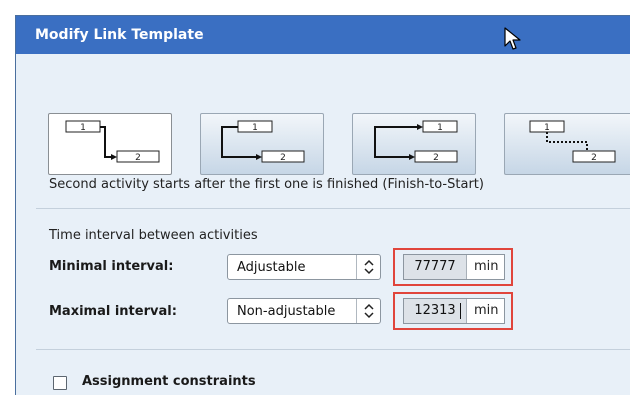 The width and height of the screenshot is (630, 395). I want to click on link-type-finish-to-start-button: 1 2, so click(110, 144).